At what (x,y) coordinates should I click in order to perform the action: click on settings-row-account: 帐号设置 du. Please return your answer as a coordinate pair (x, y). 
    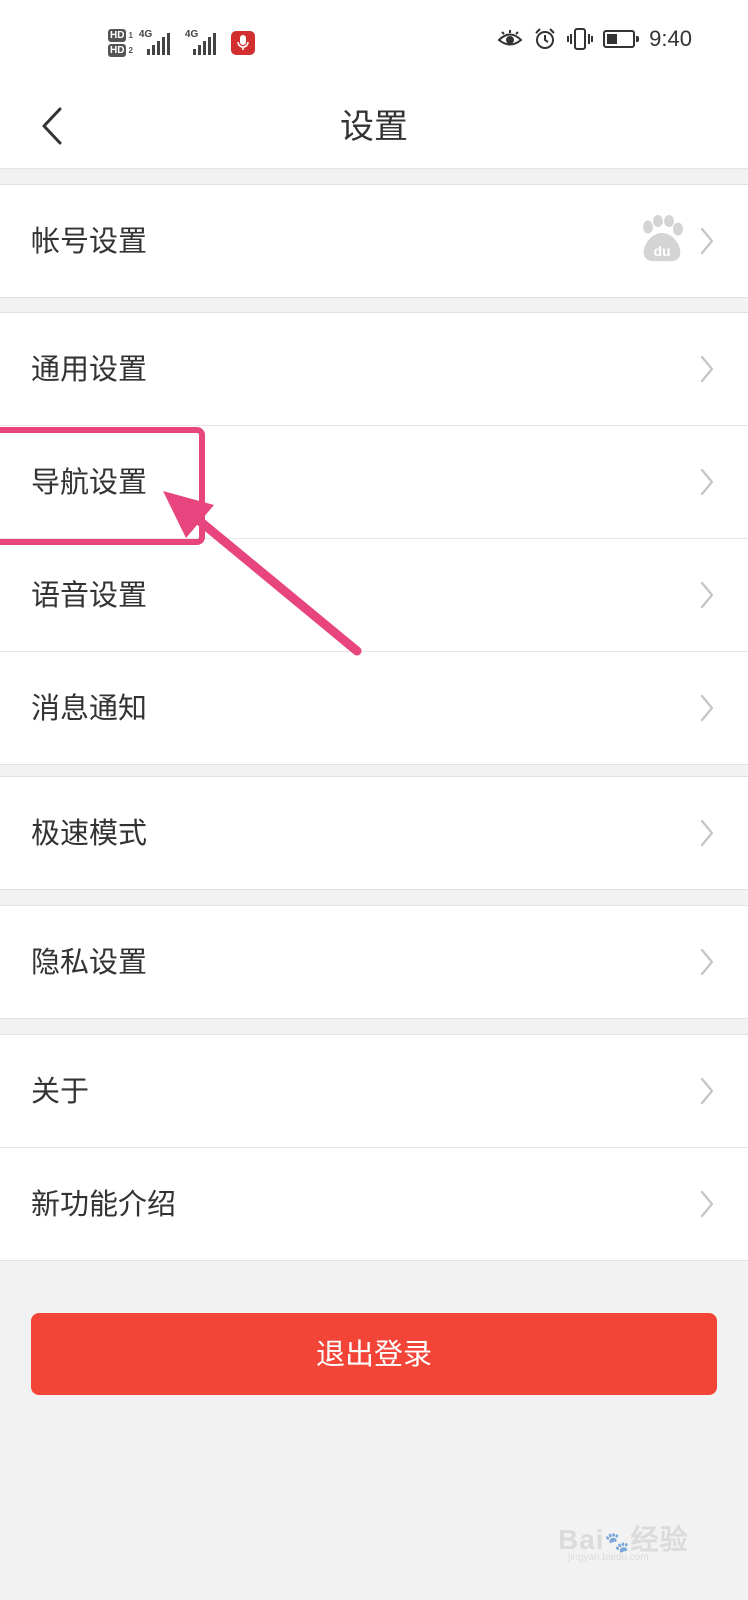
    Looking at the image, I should click on (374, 241).